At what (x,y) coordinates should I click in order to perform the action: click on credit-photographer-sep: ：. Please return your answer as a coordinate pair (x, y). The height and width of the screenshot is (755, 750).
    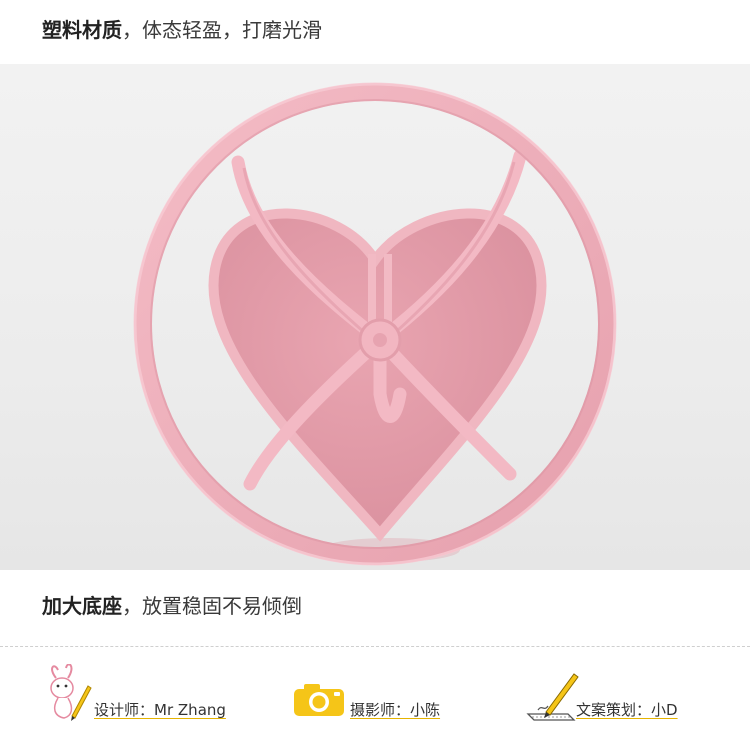
    Looking at the image, I should click on (403, 710).